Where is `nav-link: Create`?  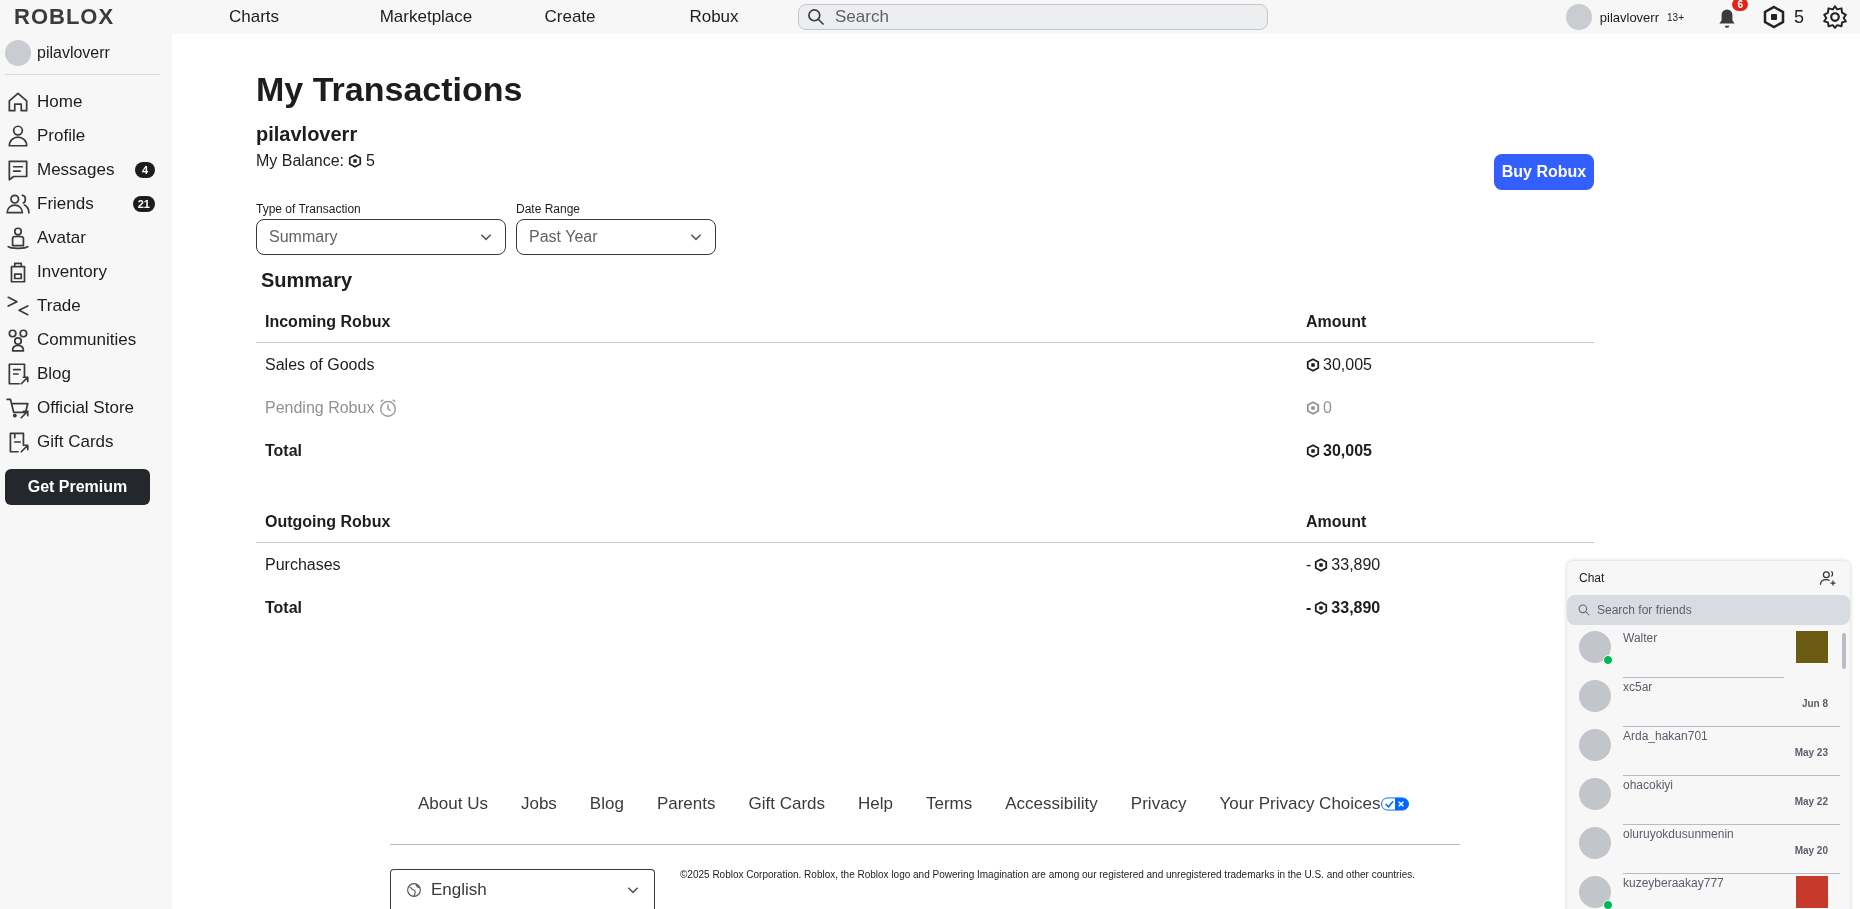 nav-link: Create is located at coordinates (570, 17).